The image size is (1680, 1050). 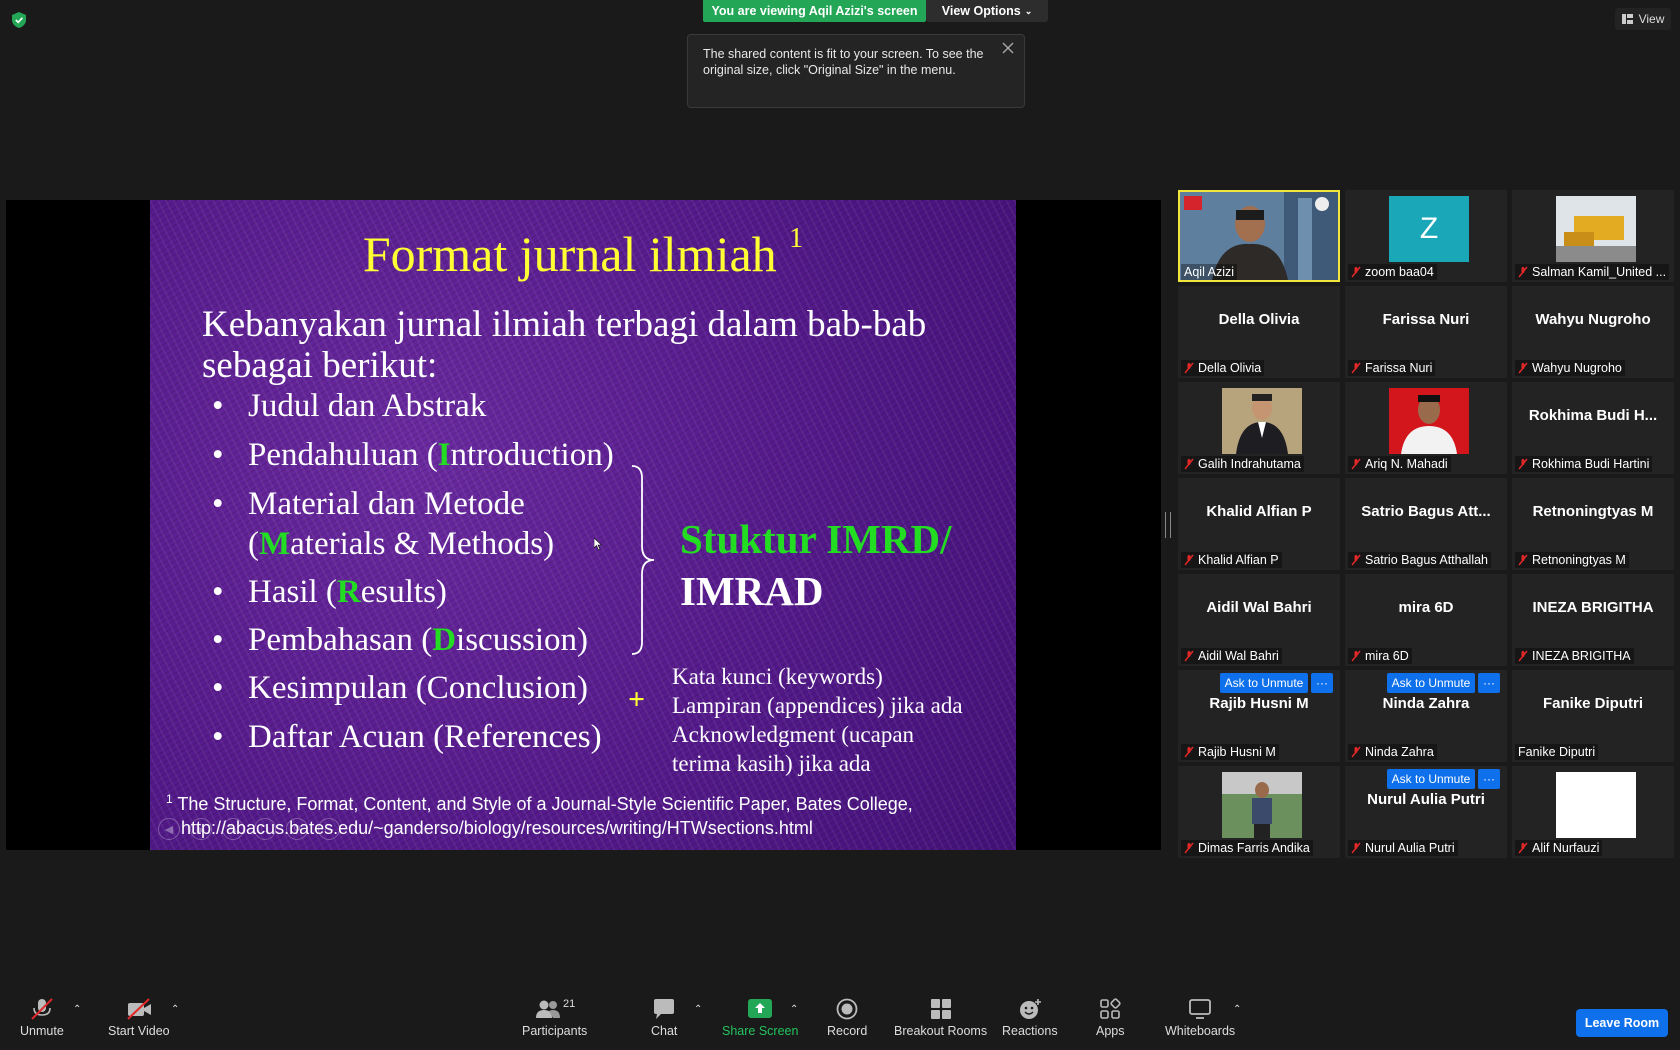 What do you see at coordinates (169, 829) in the screenshot?
I see `previous-slide-icon: ◀` at bounding box center [169, 829].